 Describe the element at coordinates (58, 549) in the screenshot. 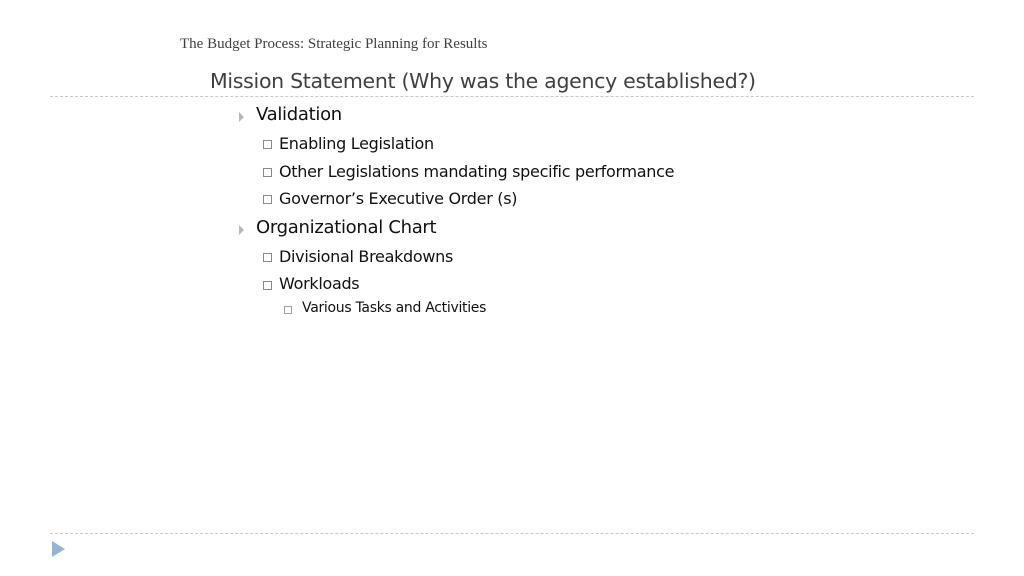

I see `play-arrow-icon` at that location.